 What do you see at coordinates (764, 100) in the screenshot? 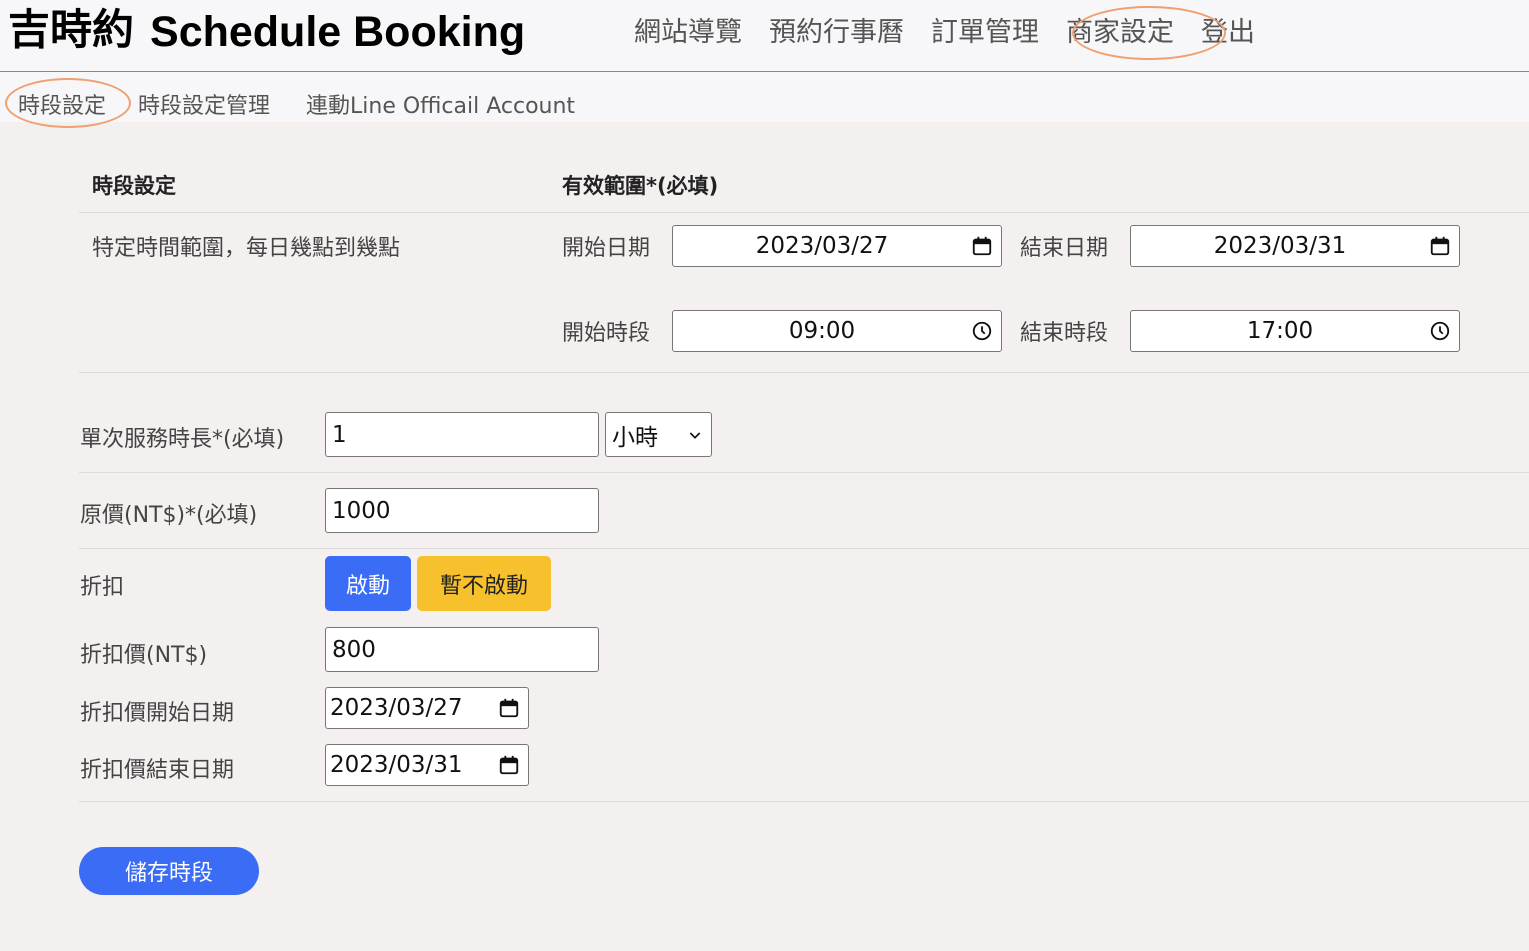
I see `sub-navbar: 時段設定 時段設定管理 連動Line Officail Account` at bounding box center [764, 100].